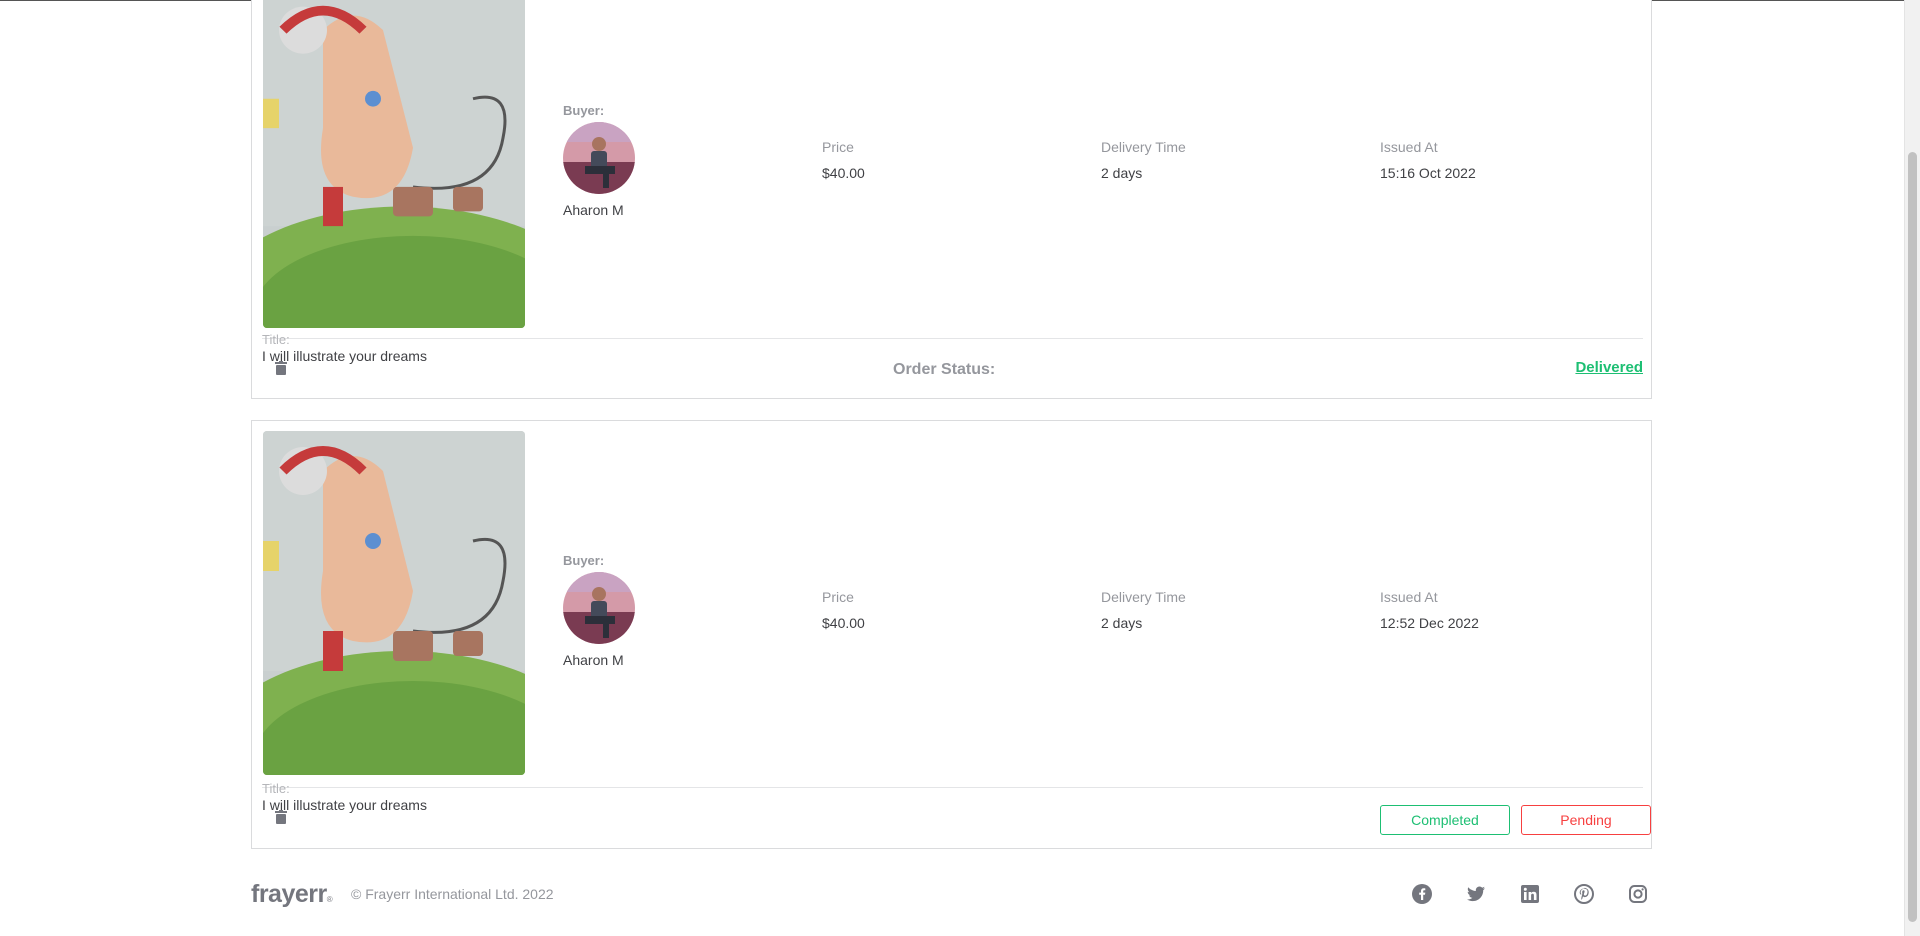  I want to click on issued-column: Issued At 12:52 Dec 2022, so click(1429, 610).